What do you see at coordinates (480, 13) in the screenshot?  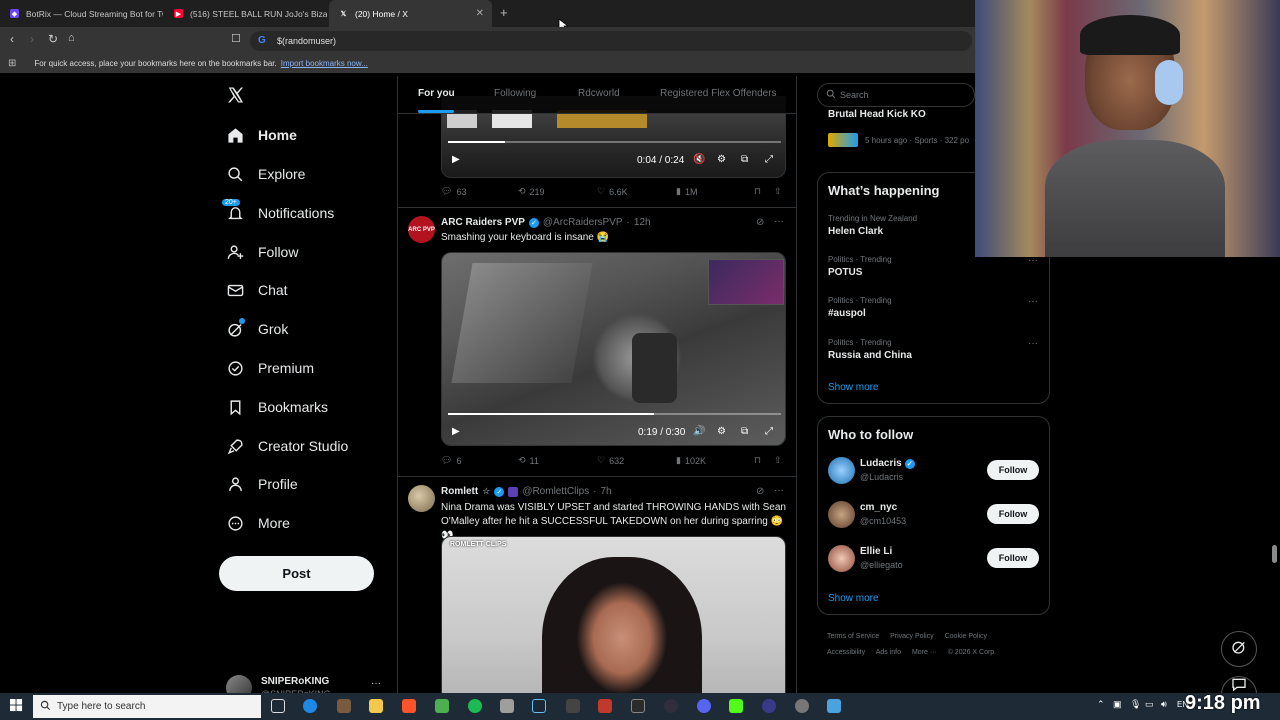 I see `close-tab-icon: ✕` at bounding box center [480, 13].